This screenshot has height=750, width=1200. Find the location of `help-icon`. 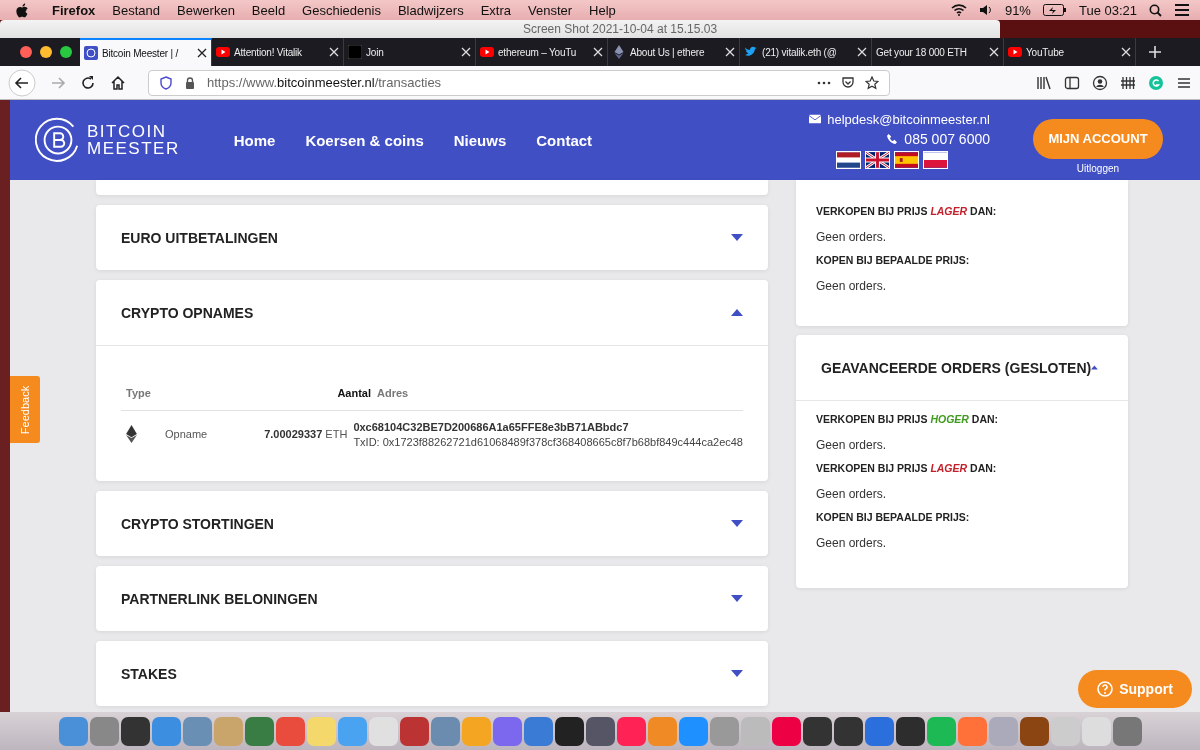

help-icon is located at coordinates (1105, 689).